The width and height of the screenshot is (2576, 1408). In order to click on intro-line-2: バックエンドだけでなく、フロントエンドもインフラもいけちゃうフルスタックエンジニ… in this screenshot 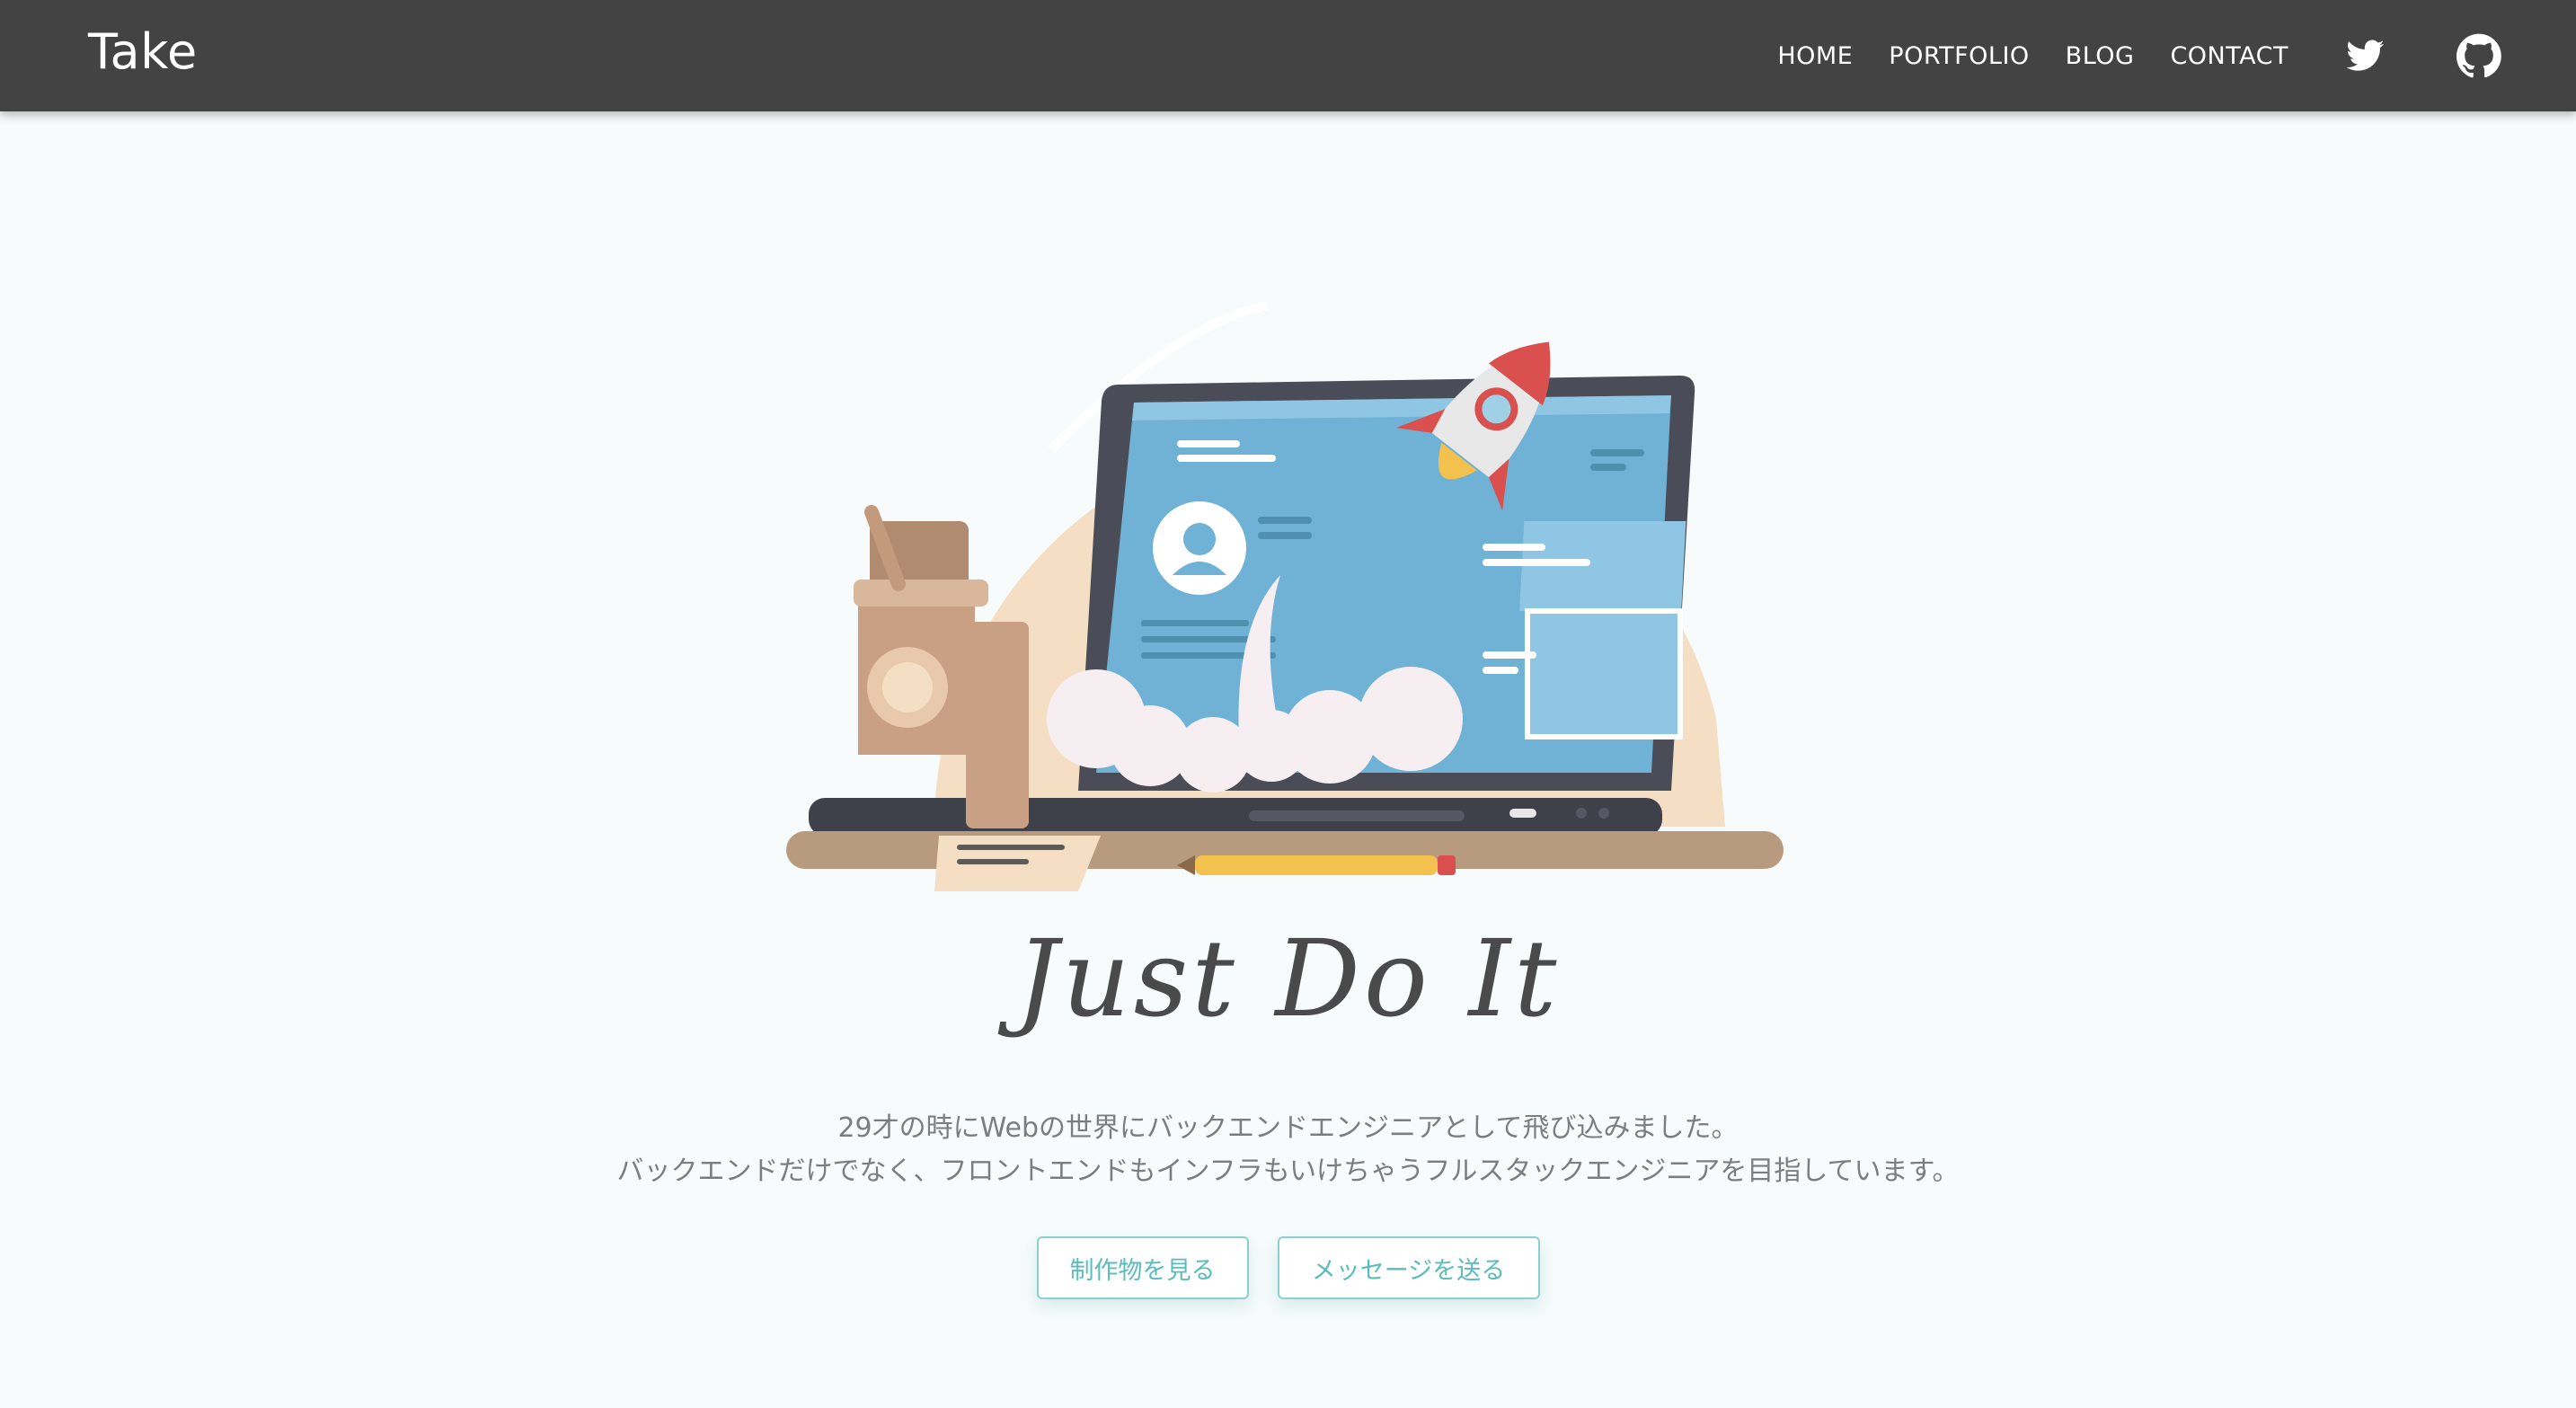, I will do `click(1288, 1172)`.